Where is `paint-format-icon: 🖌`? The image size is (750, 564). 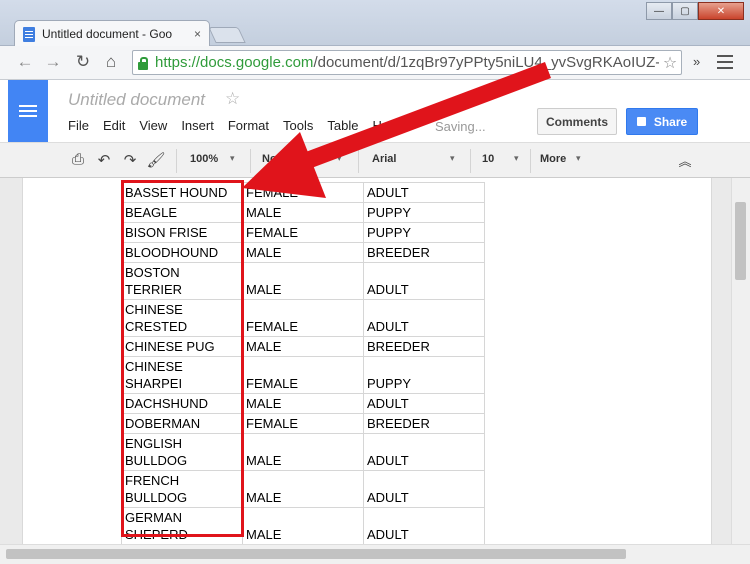 paint-format-icon: 🖌 is located at coordinates (156, 160).